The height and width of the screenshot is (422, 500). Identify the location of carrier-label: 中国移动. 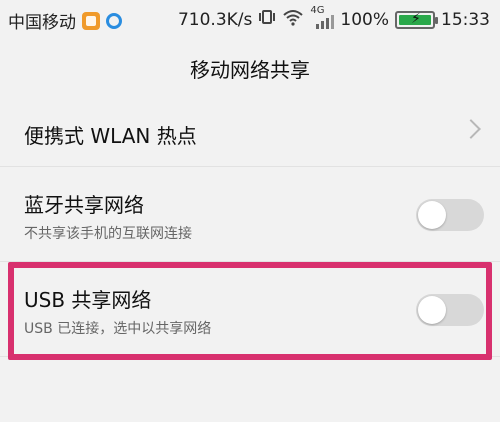
(42, 23).